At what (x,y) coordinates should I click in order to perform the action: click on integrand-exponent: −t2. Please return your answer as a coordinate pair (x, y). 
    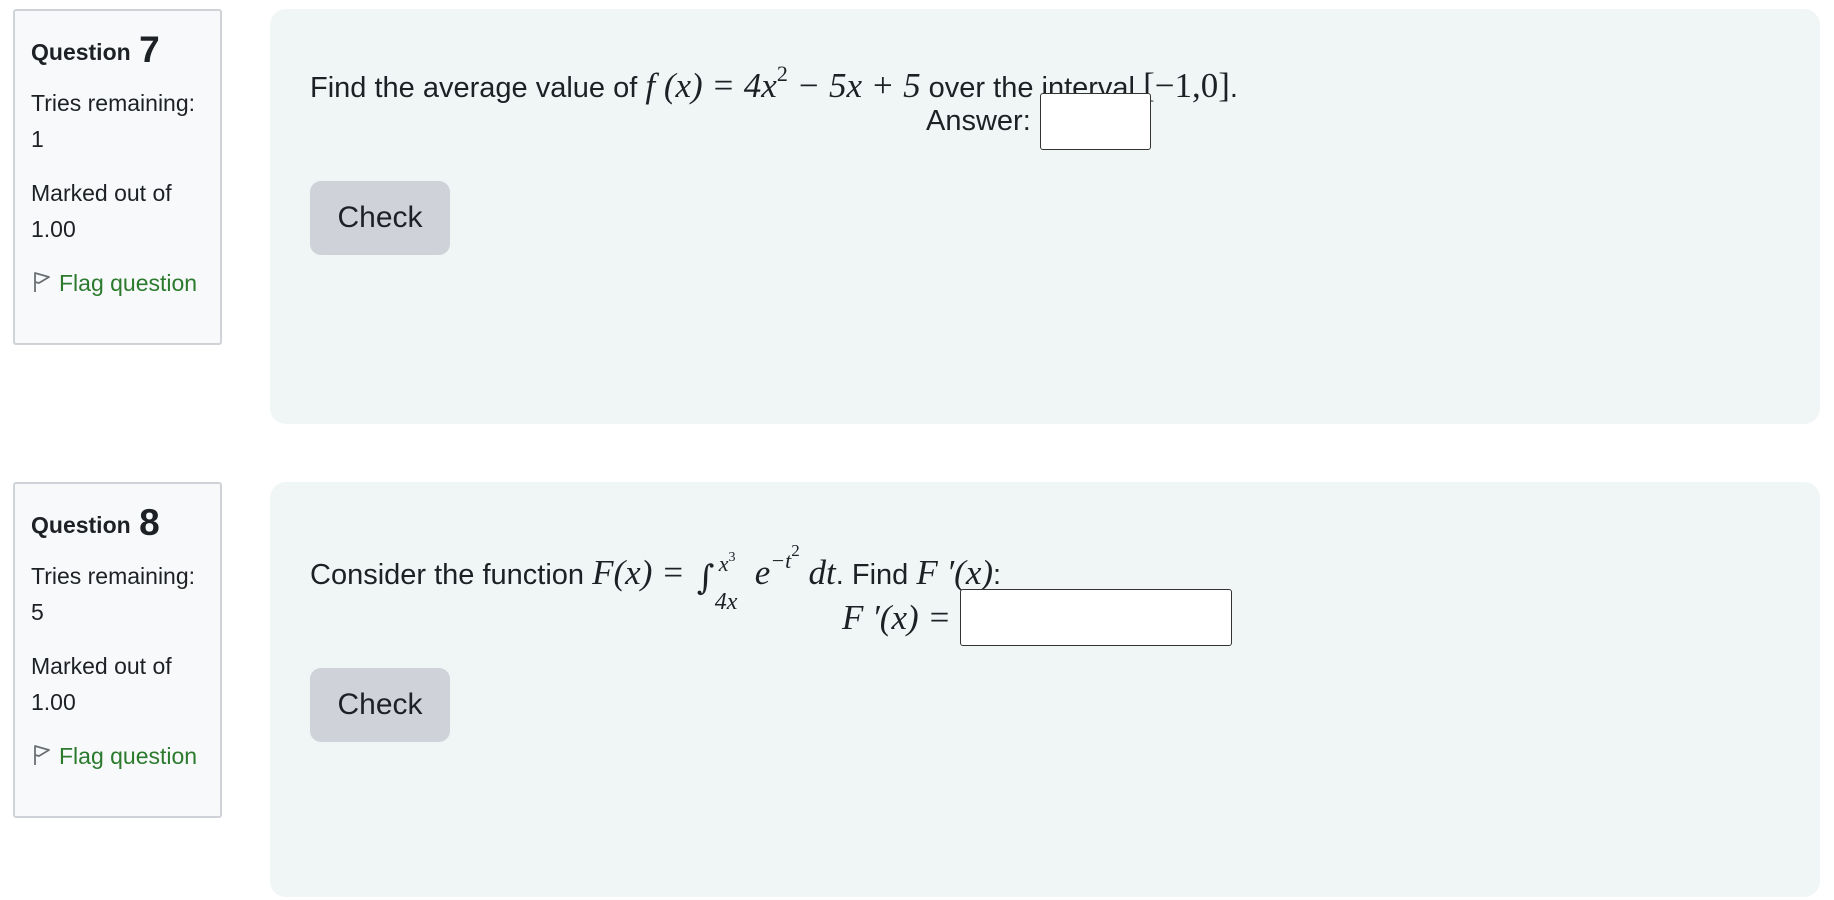
    Looking at the image, I should click on (784, 557).